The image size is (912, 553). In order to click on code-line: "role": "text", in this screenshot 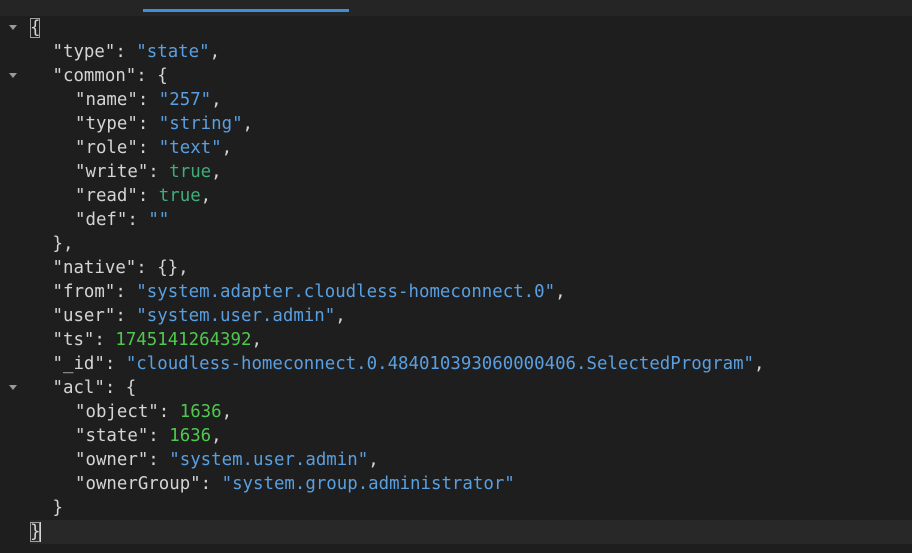, I will do `click(471, 148)`.